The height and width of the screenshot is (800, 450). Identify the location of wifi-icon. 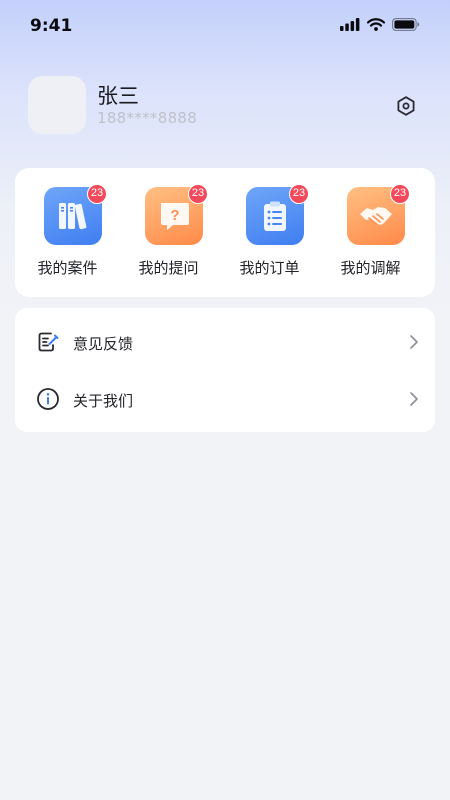
(376, 24).